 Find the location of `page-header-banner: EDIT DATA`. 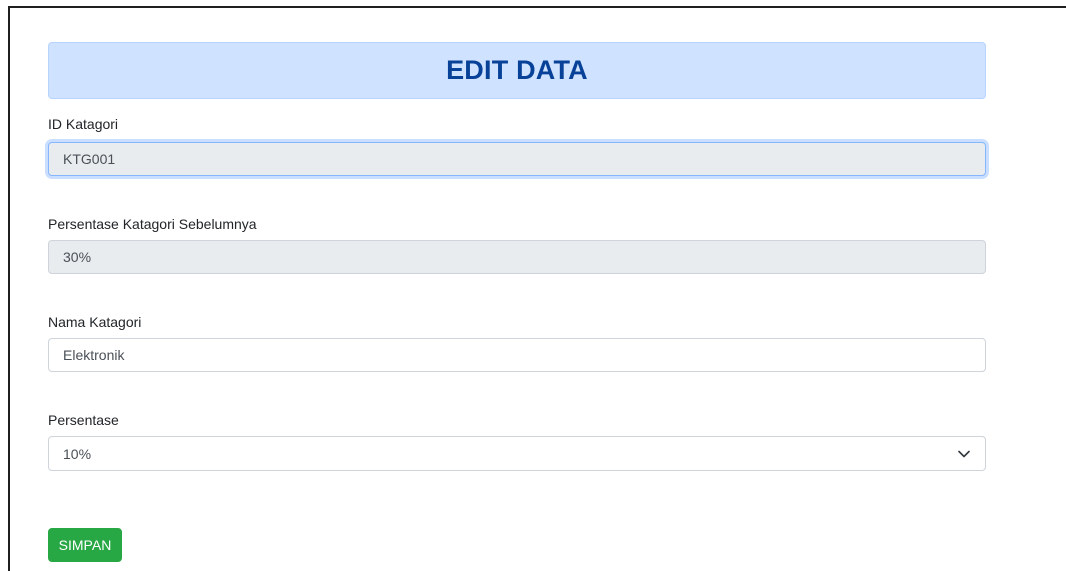

page-header-banner: EDIT DATA is located at coordinates (517, 70).